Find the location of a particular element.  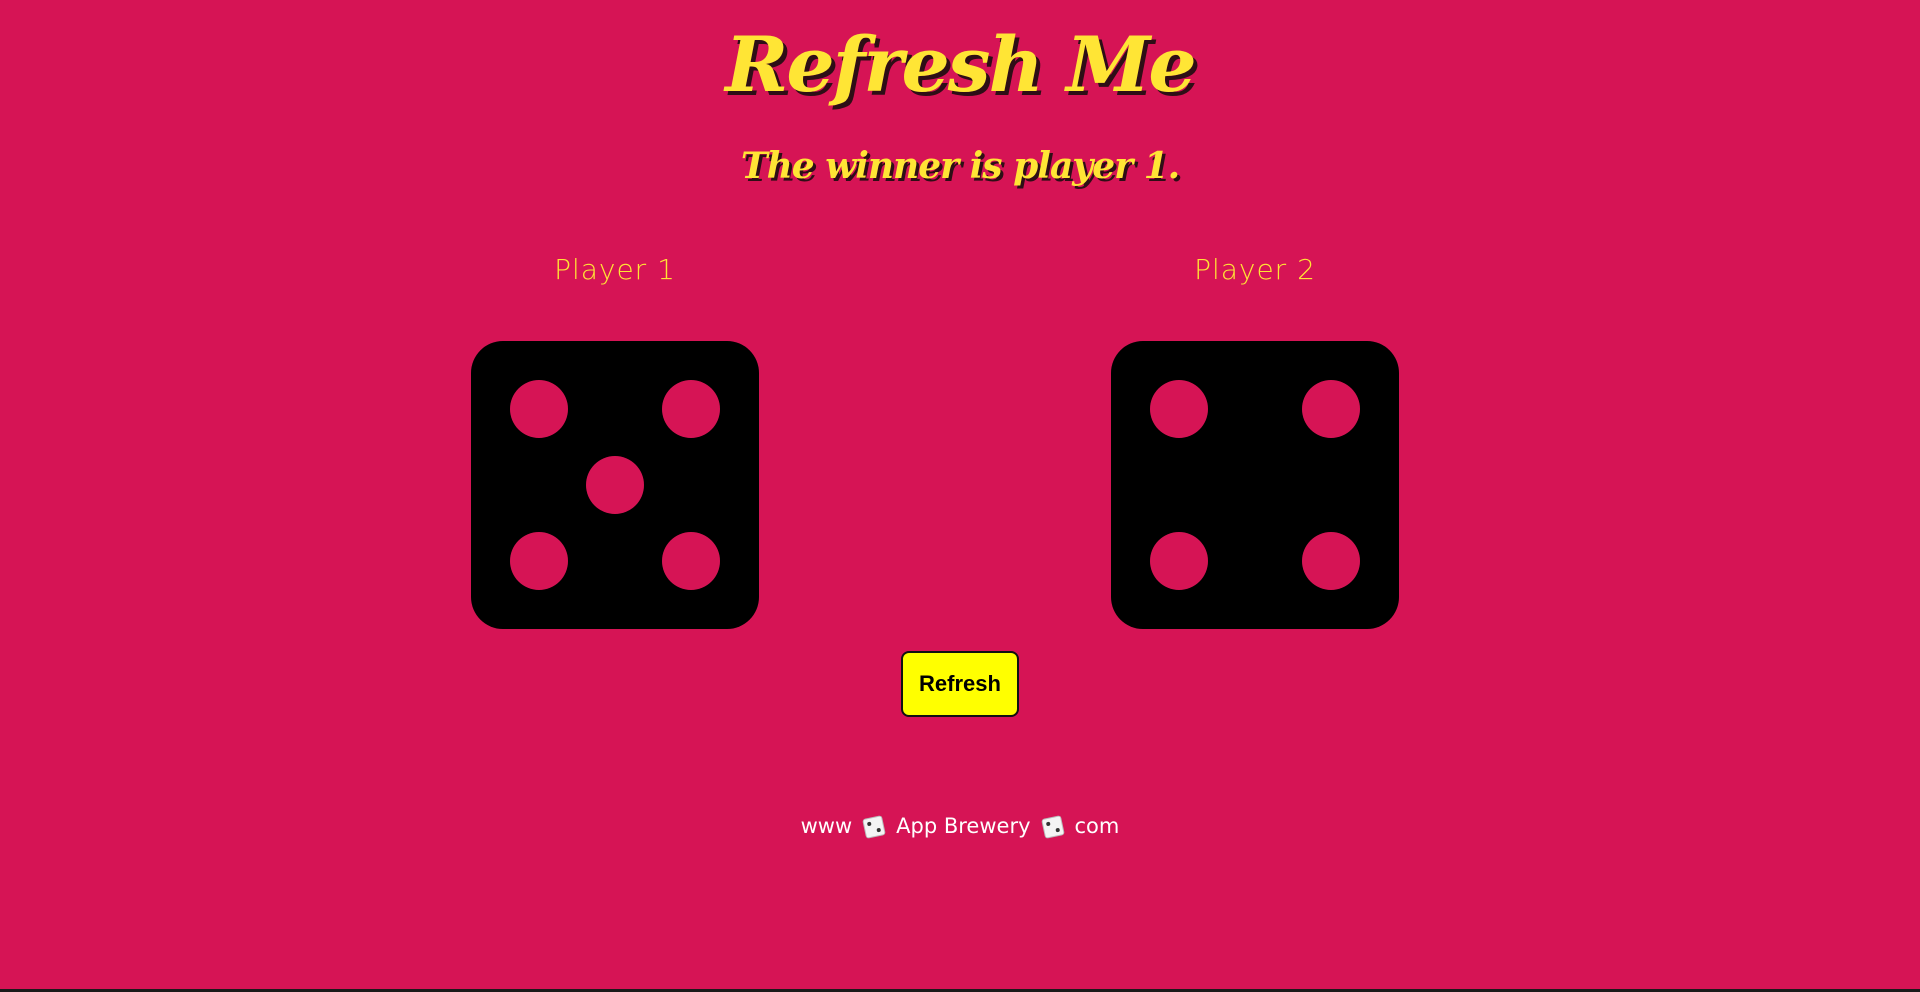

player-1-panel: Player 1 is located at coordinates (615, 439).